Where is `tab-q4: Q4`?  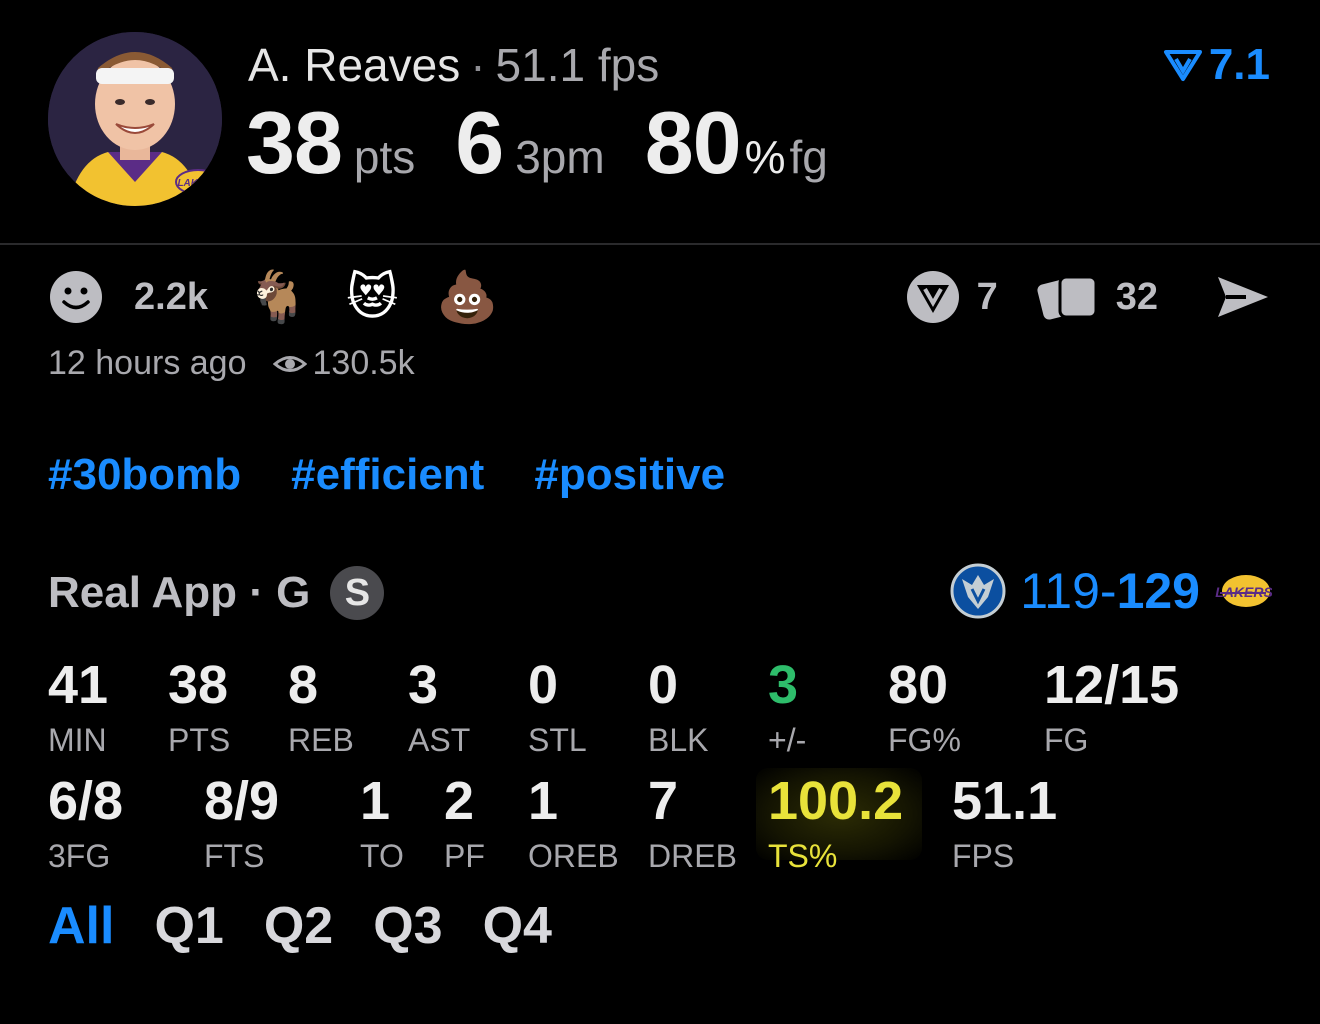 tab-q4: Q4 is located at coordinates (517, 926).